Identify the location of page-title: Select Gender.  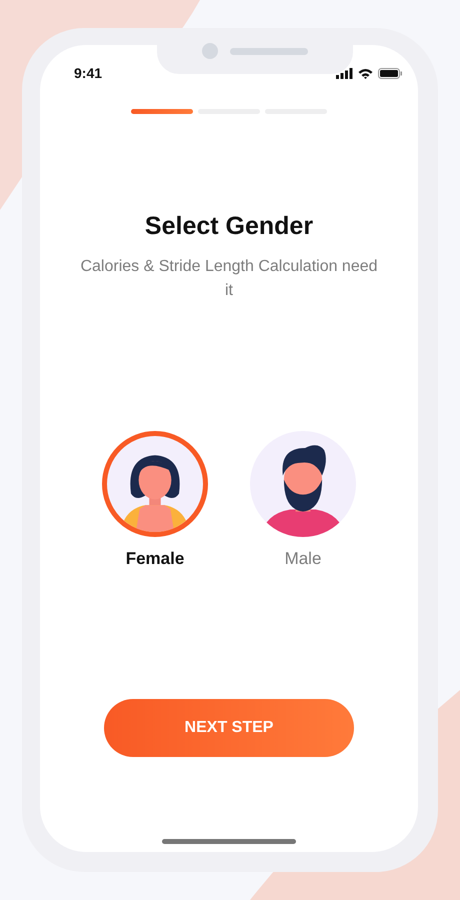
(229, 226).